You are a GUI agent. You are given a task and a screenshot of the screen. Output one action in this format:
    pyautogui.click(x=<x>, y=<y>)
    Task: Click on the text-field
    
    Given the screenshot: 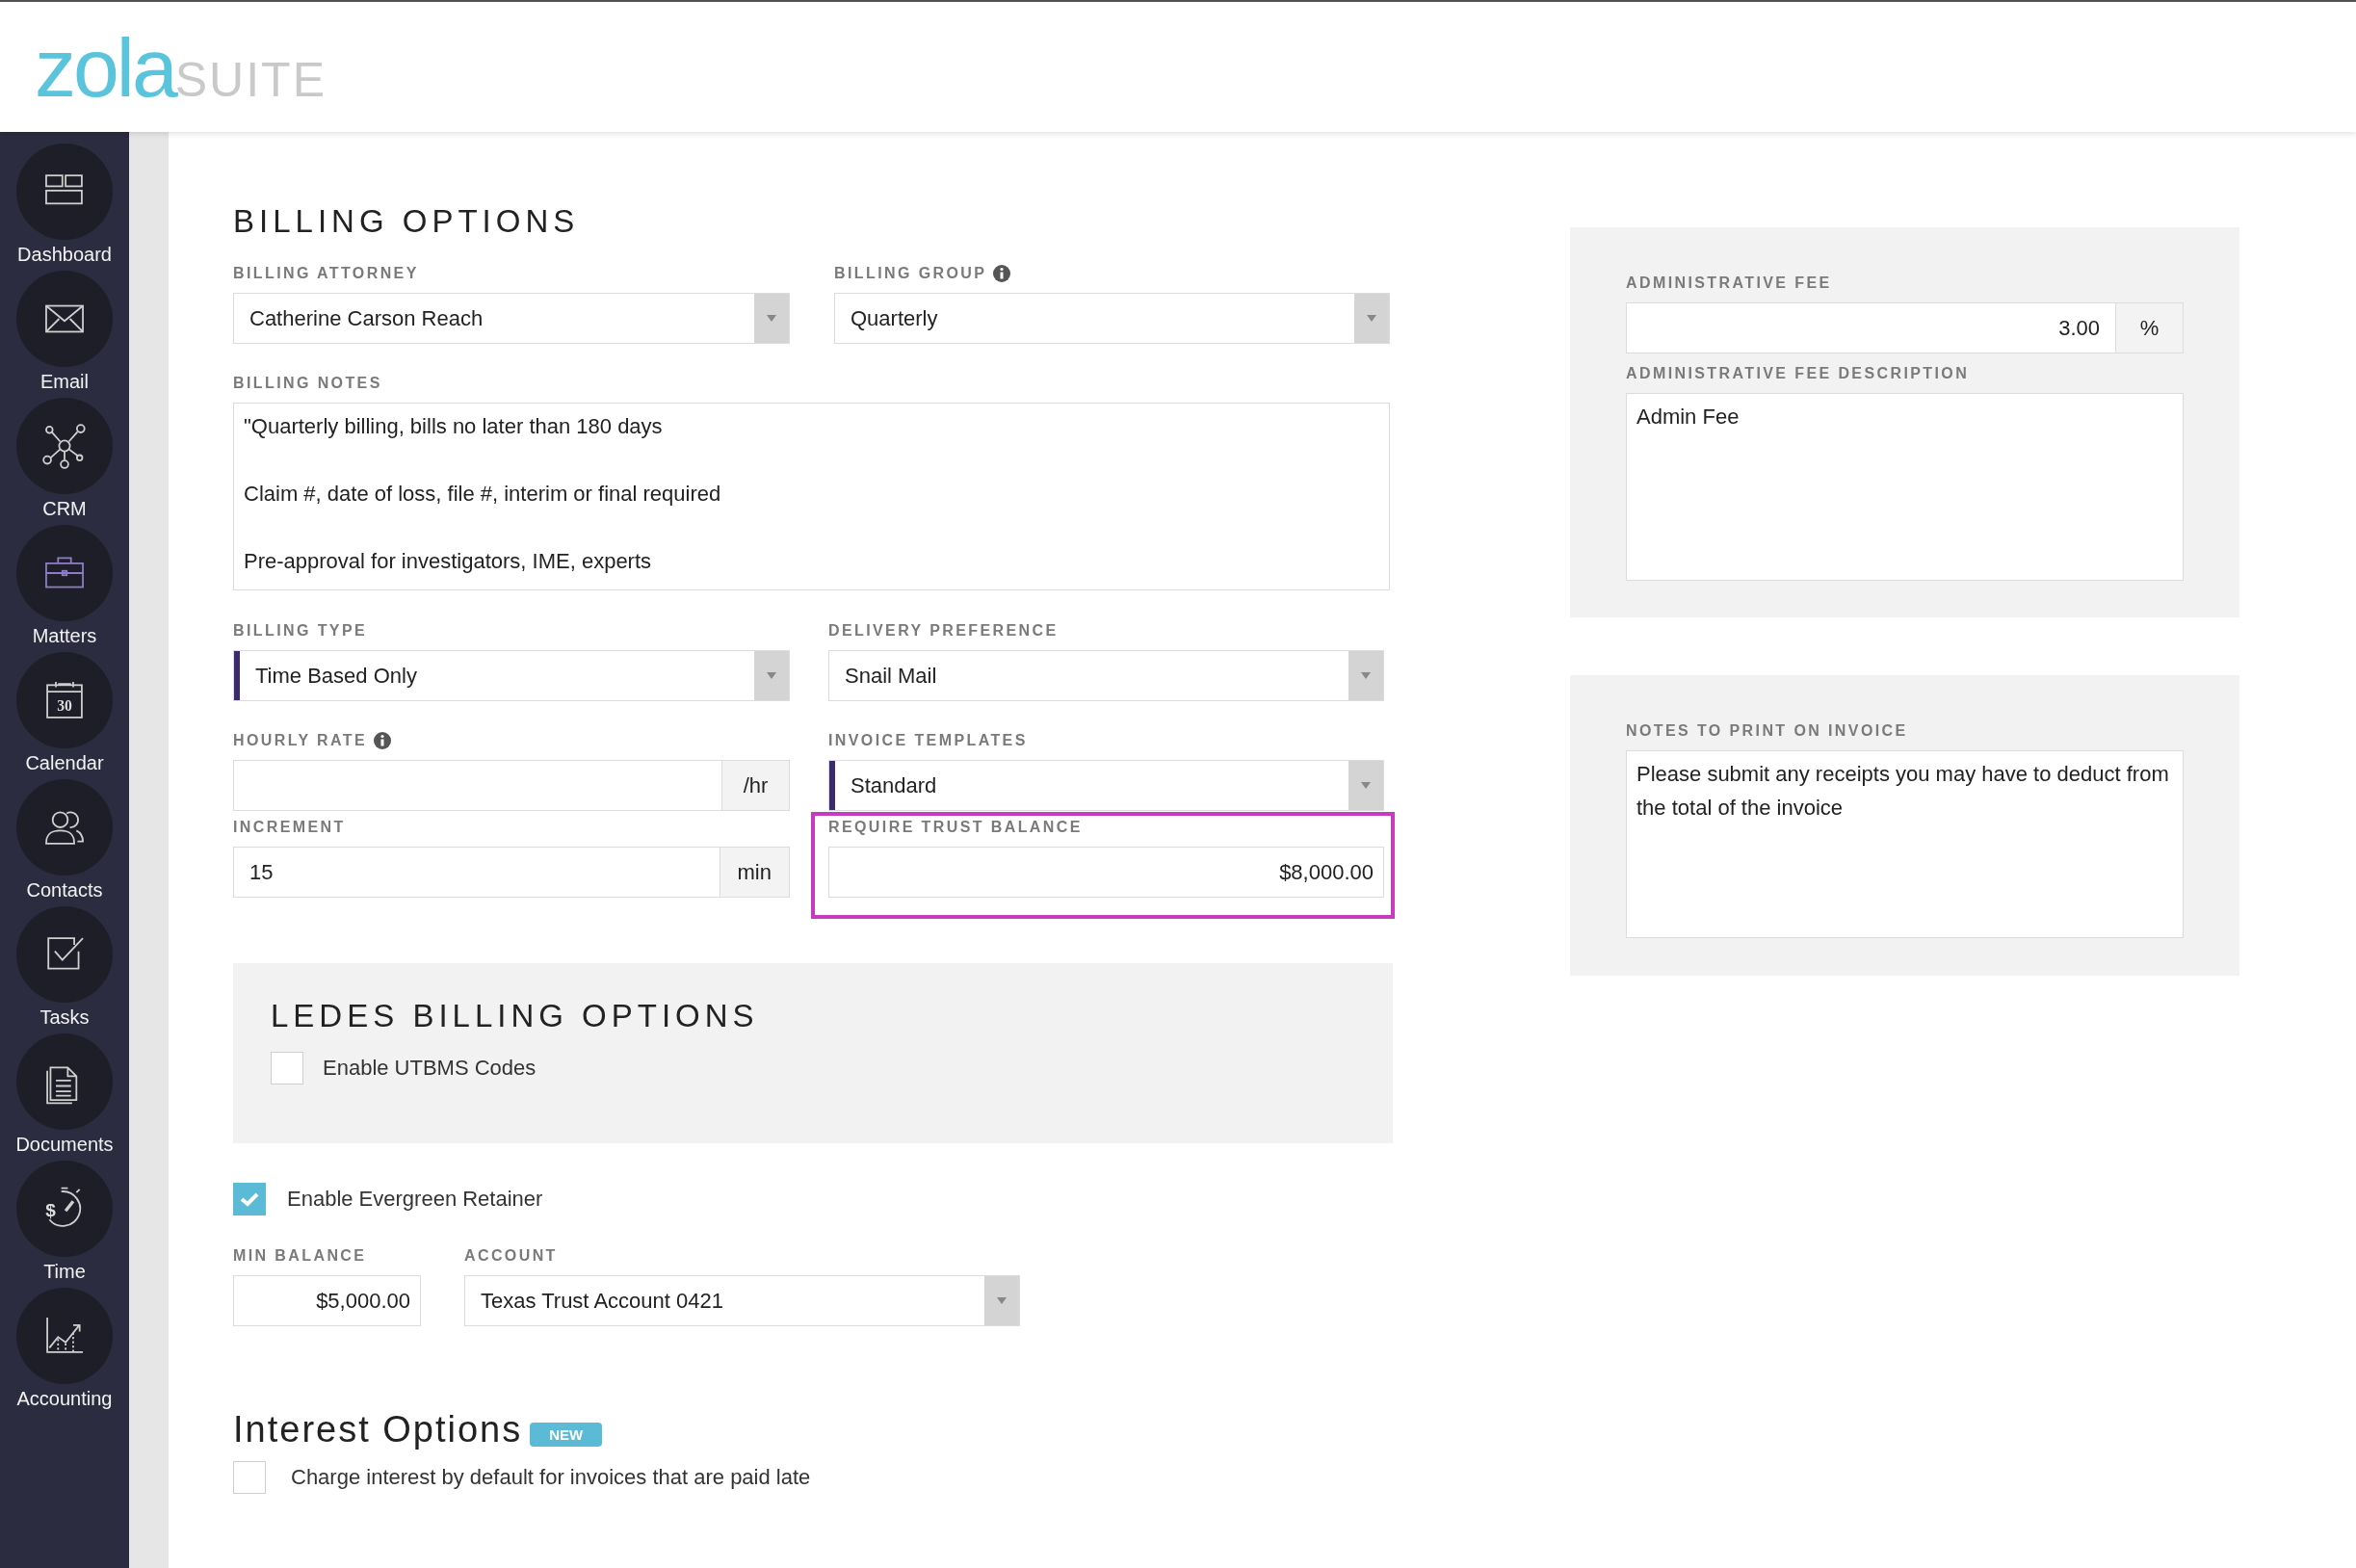 What is the action you would take?
    pyautogui.click(x=478, y=785)
    